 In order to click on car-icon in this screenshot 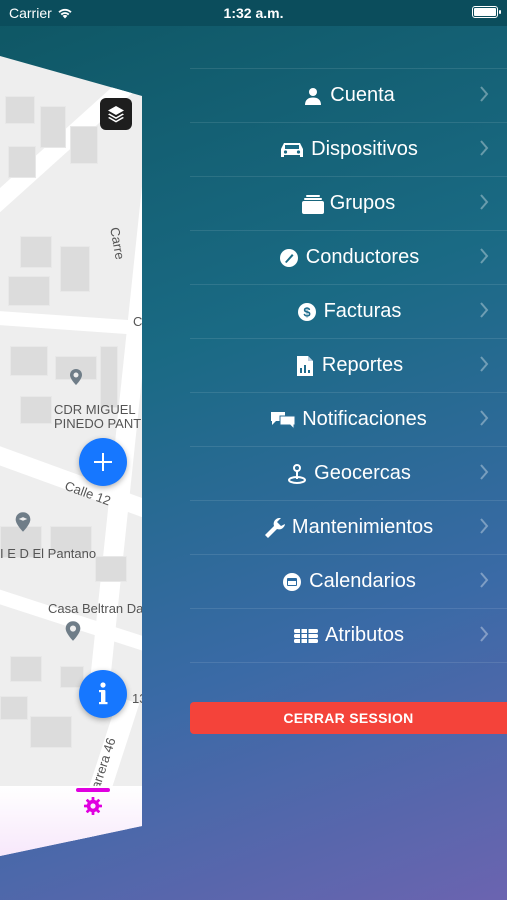, I will do `click(292, 150)`.